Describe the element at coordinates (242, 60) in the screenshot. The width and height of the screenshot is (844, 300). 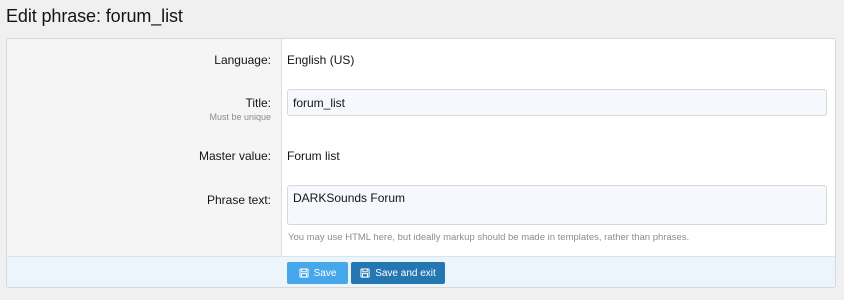
I see `language-label: Language:` at that location.